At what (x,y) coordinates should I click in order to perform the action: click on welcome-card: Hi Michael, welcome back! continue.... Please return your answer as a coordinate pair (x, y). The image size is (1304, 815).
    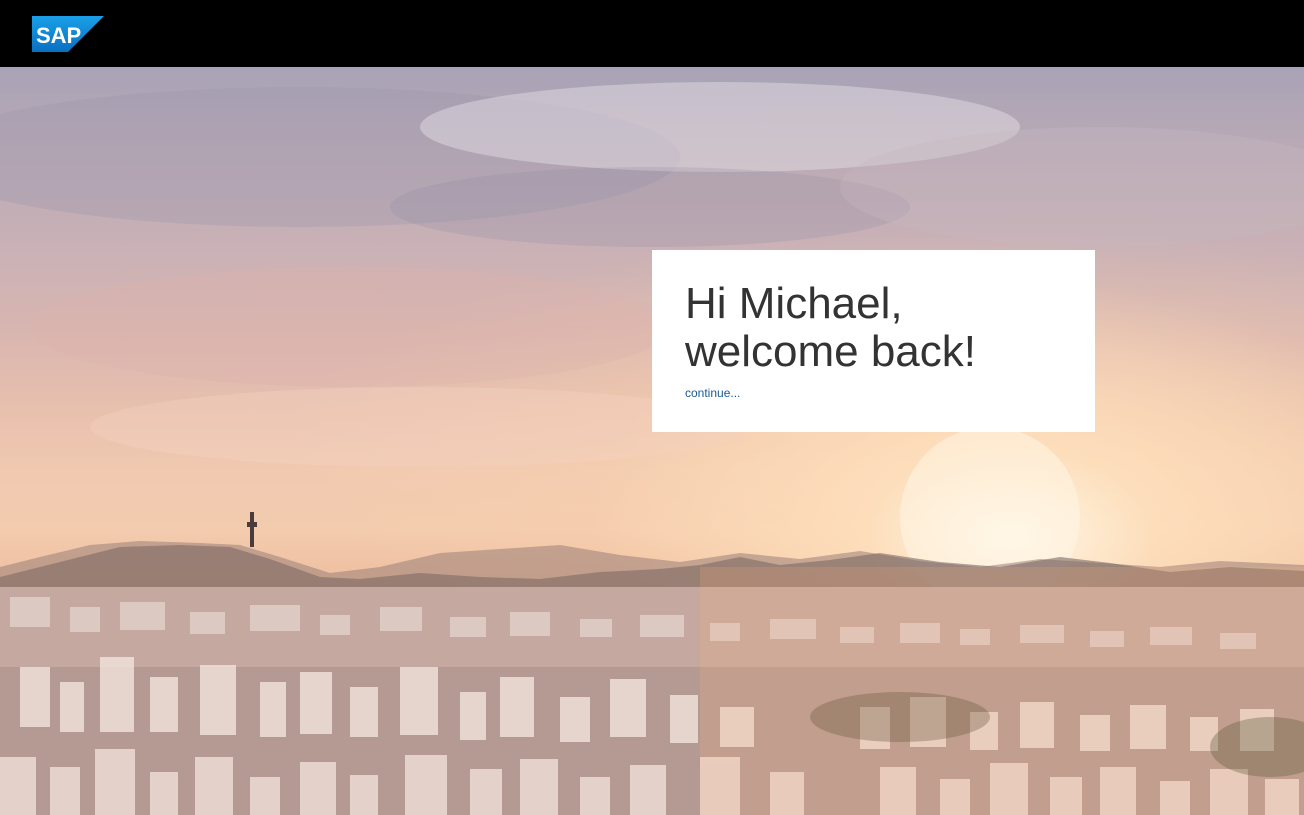
    Looking at the image, I should click on (873, 341).